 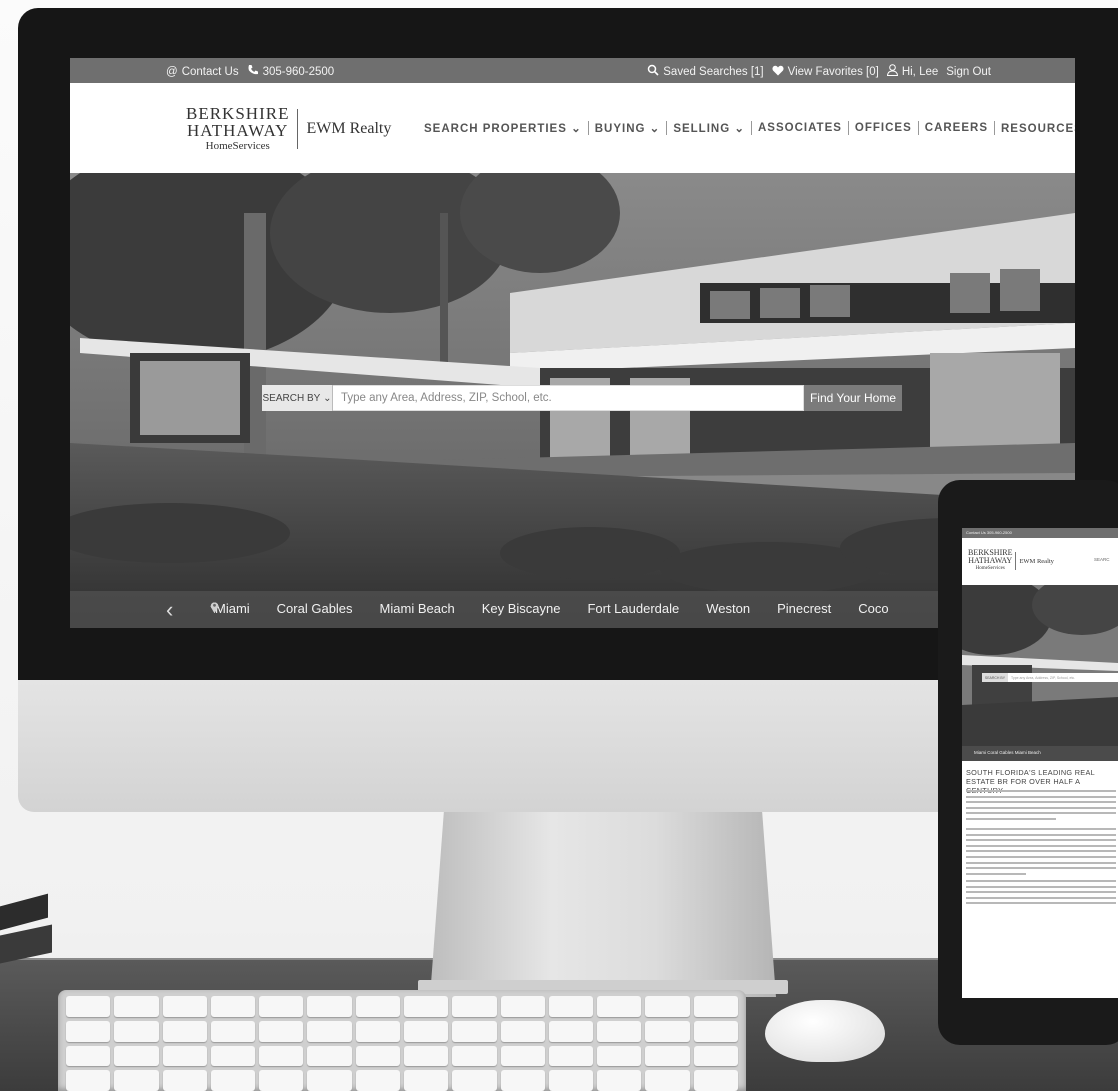 I want to click on nav-offices: OFFICES, so click(x=883, y=128).